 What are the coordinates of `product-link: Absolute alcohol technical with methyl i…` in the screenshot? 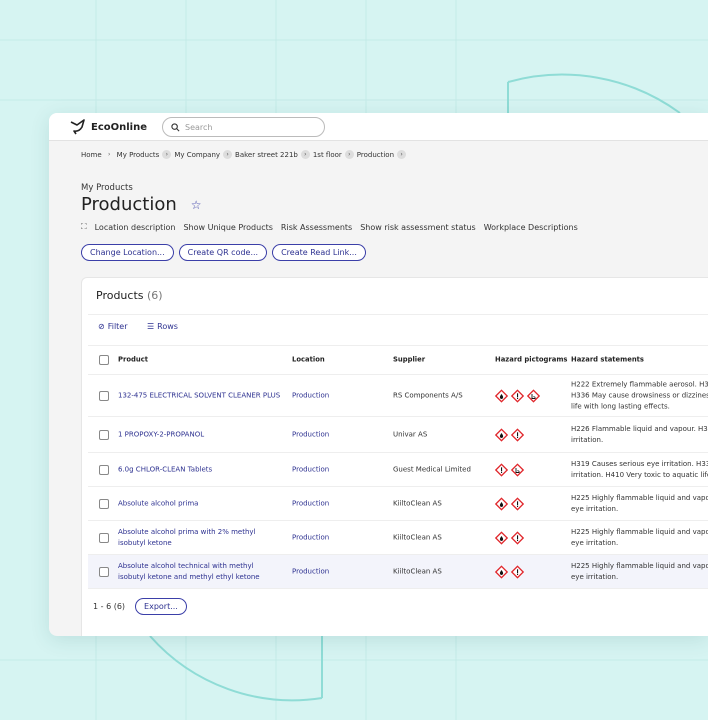 It's located at (200, 572).